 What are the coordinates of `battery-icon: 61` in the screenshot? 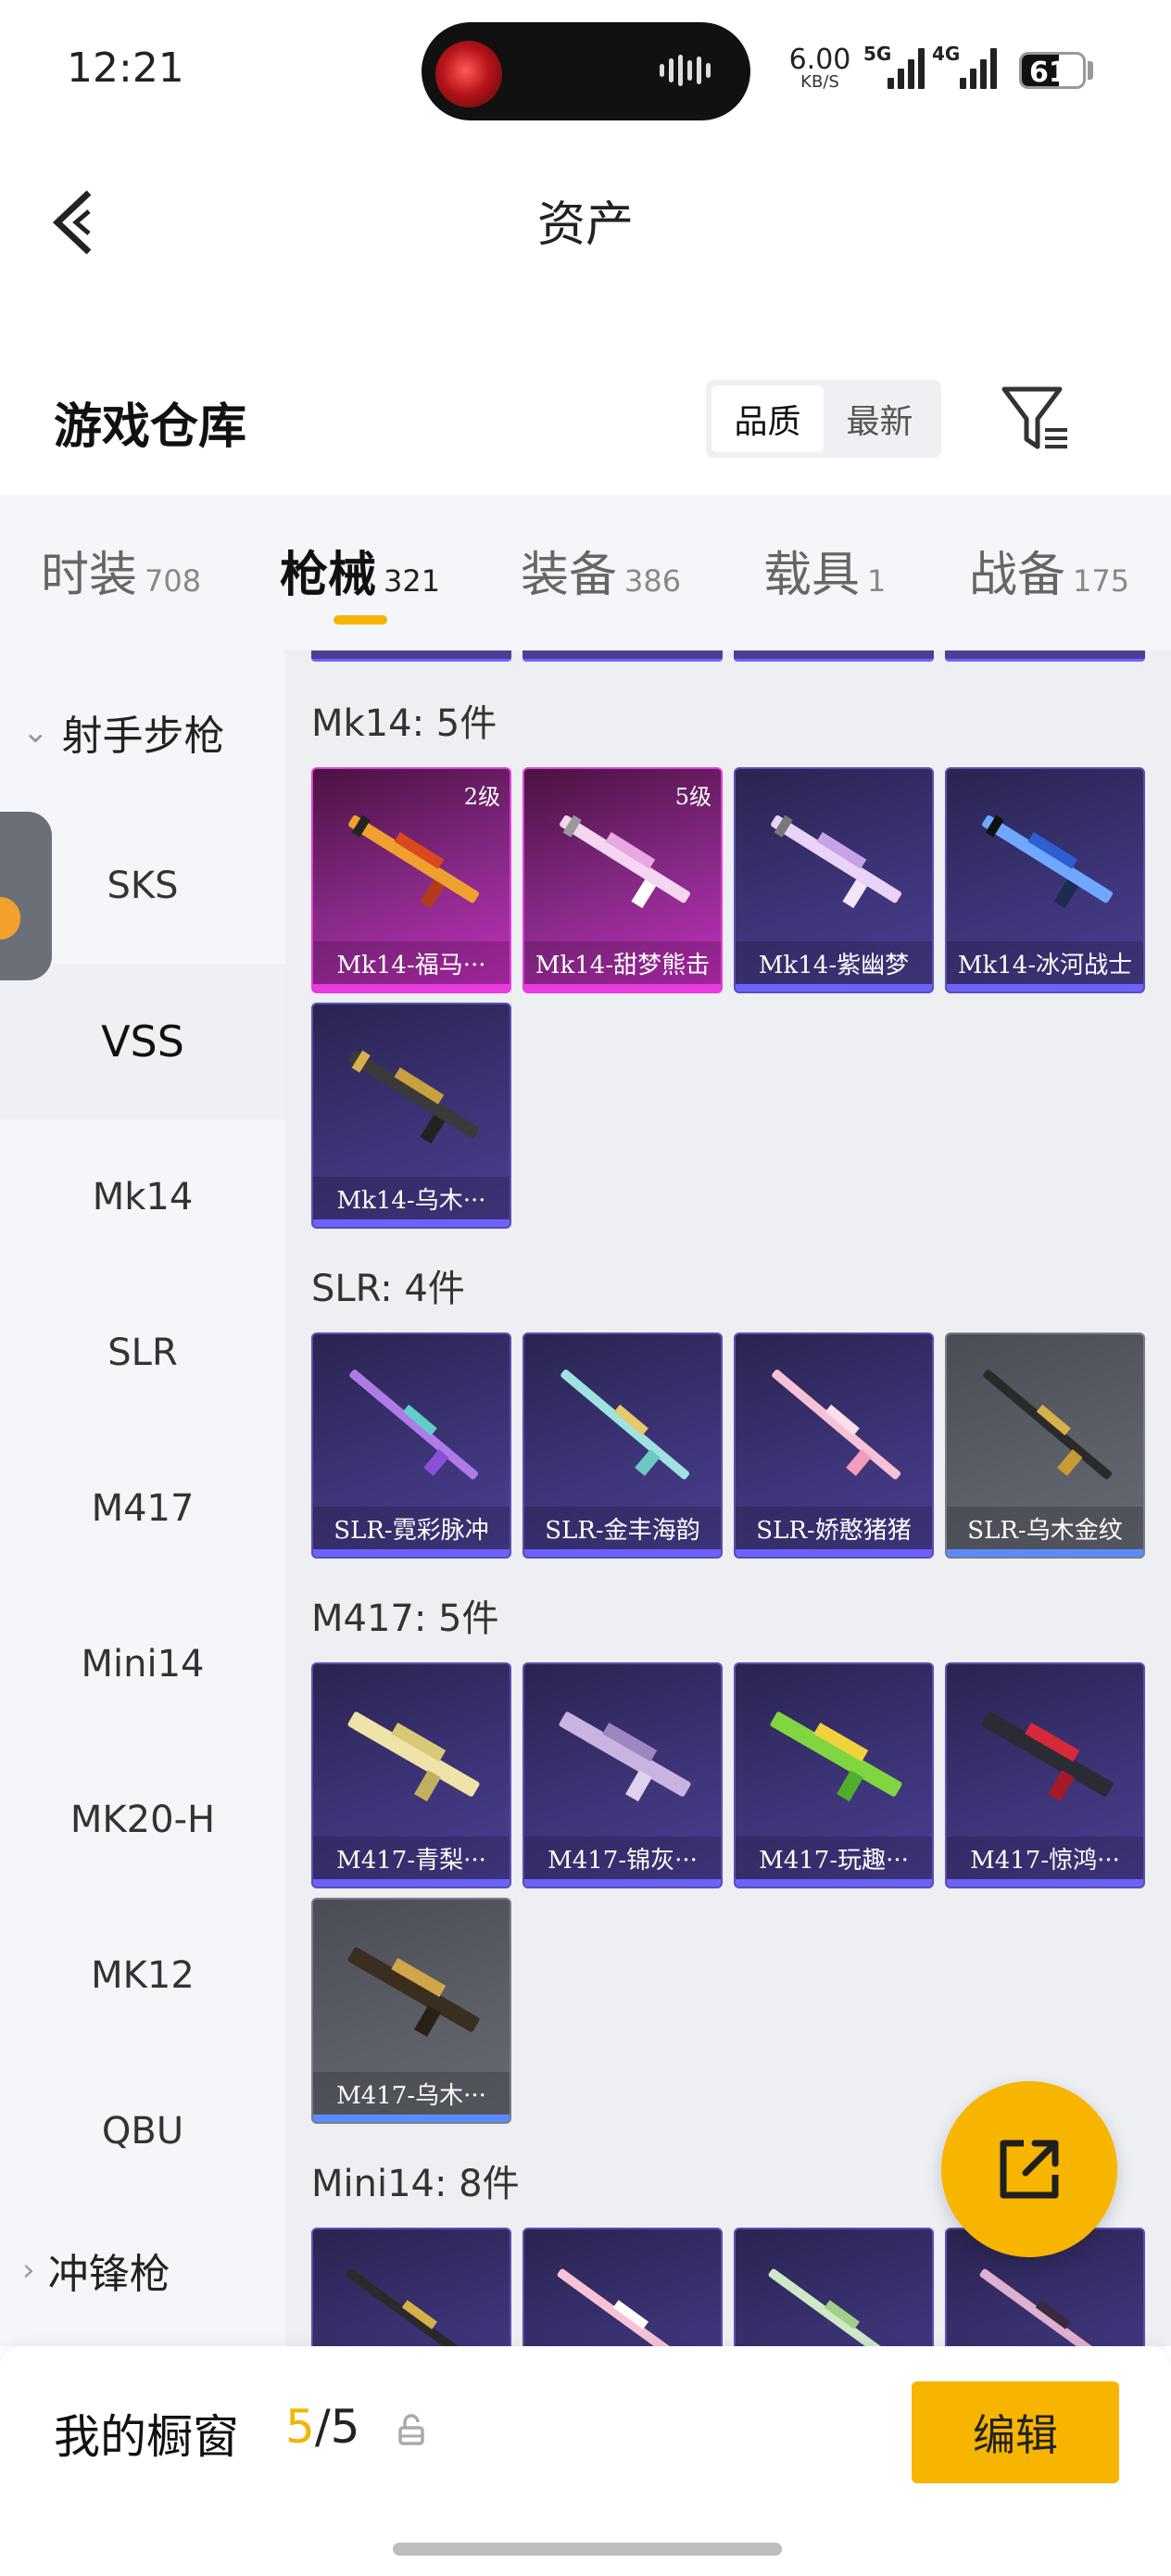 It's located at (1053, 70).